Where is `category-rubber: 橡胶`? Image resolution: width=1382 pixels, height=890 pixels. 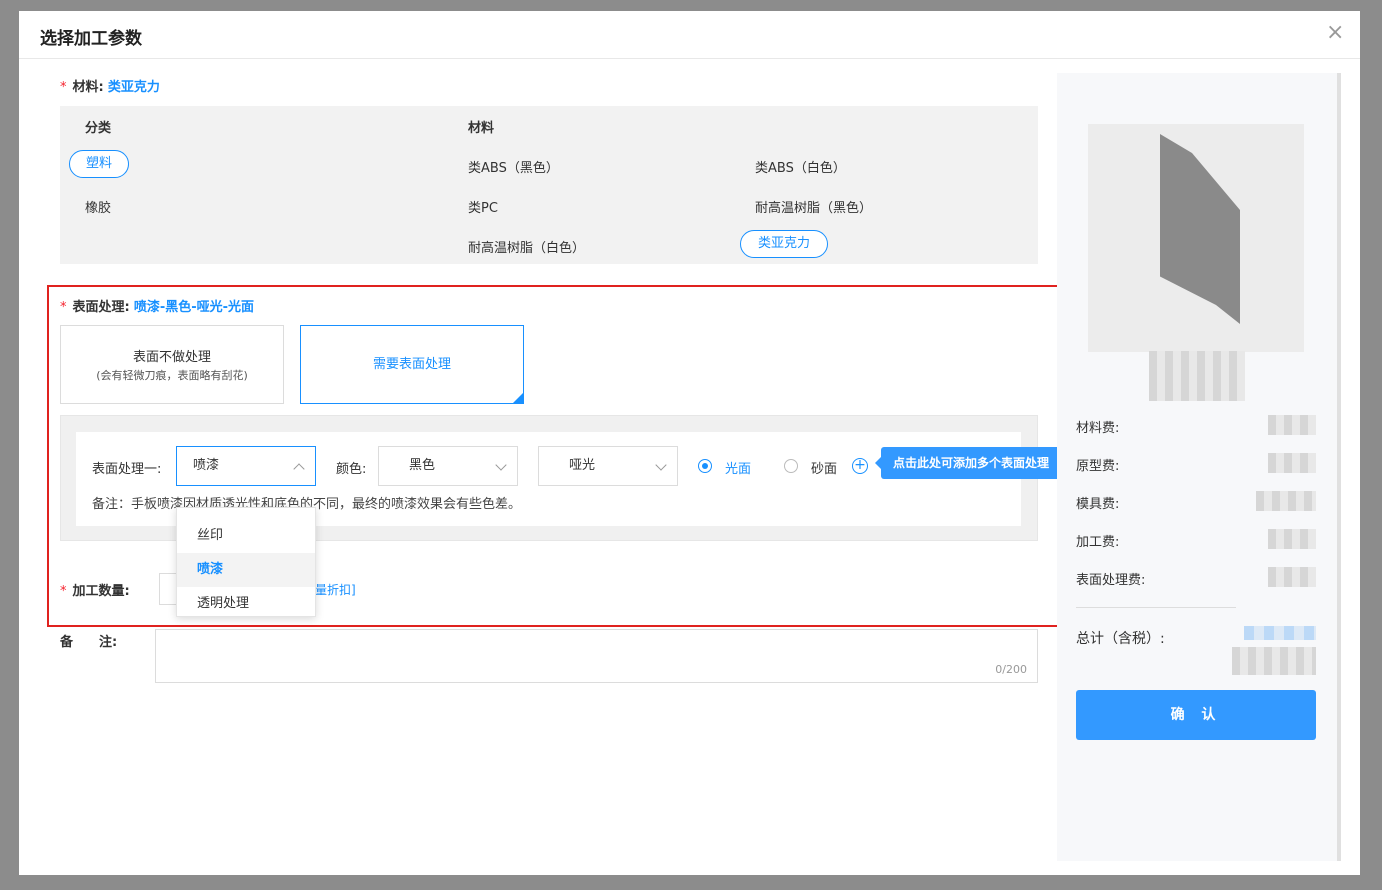 category-rubber: 橡胶 is located at coordinates (98, 206).